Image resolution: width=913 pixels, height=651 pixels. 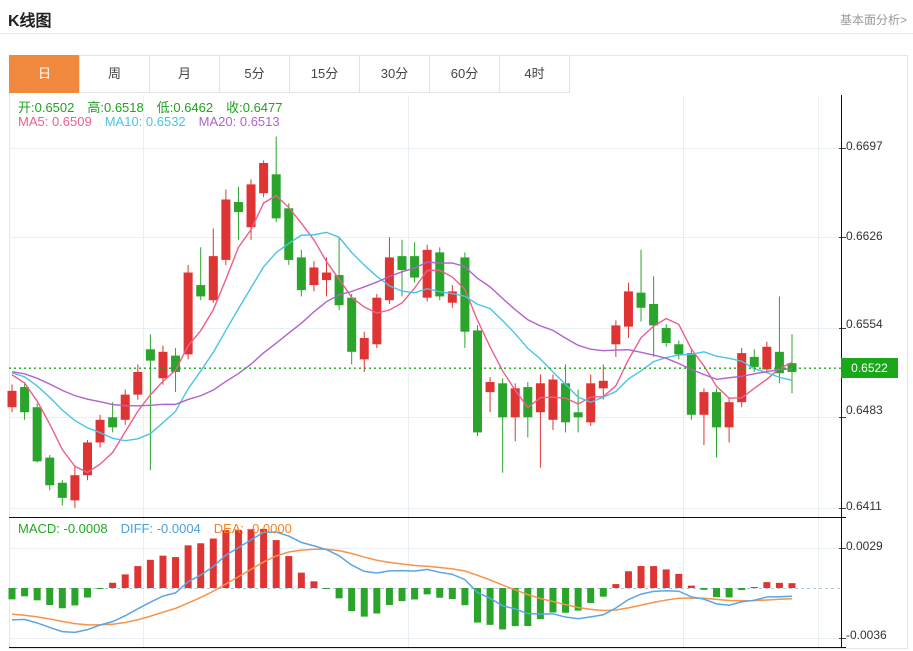 What do you see at coordinates (324, 74) in the screenshot?
I see `tab-15min: 15分` at bounding box center [324, 74].